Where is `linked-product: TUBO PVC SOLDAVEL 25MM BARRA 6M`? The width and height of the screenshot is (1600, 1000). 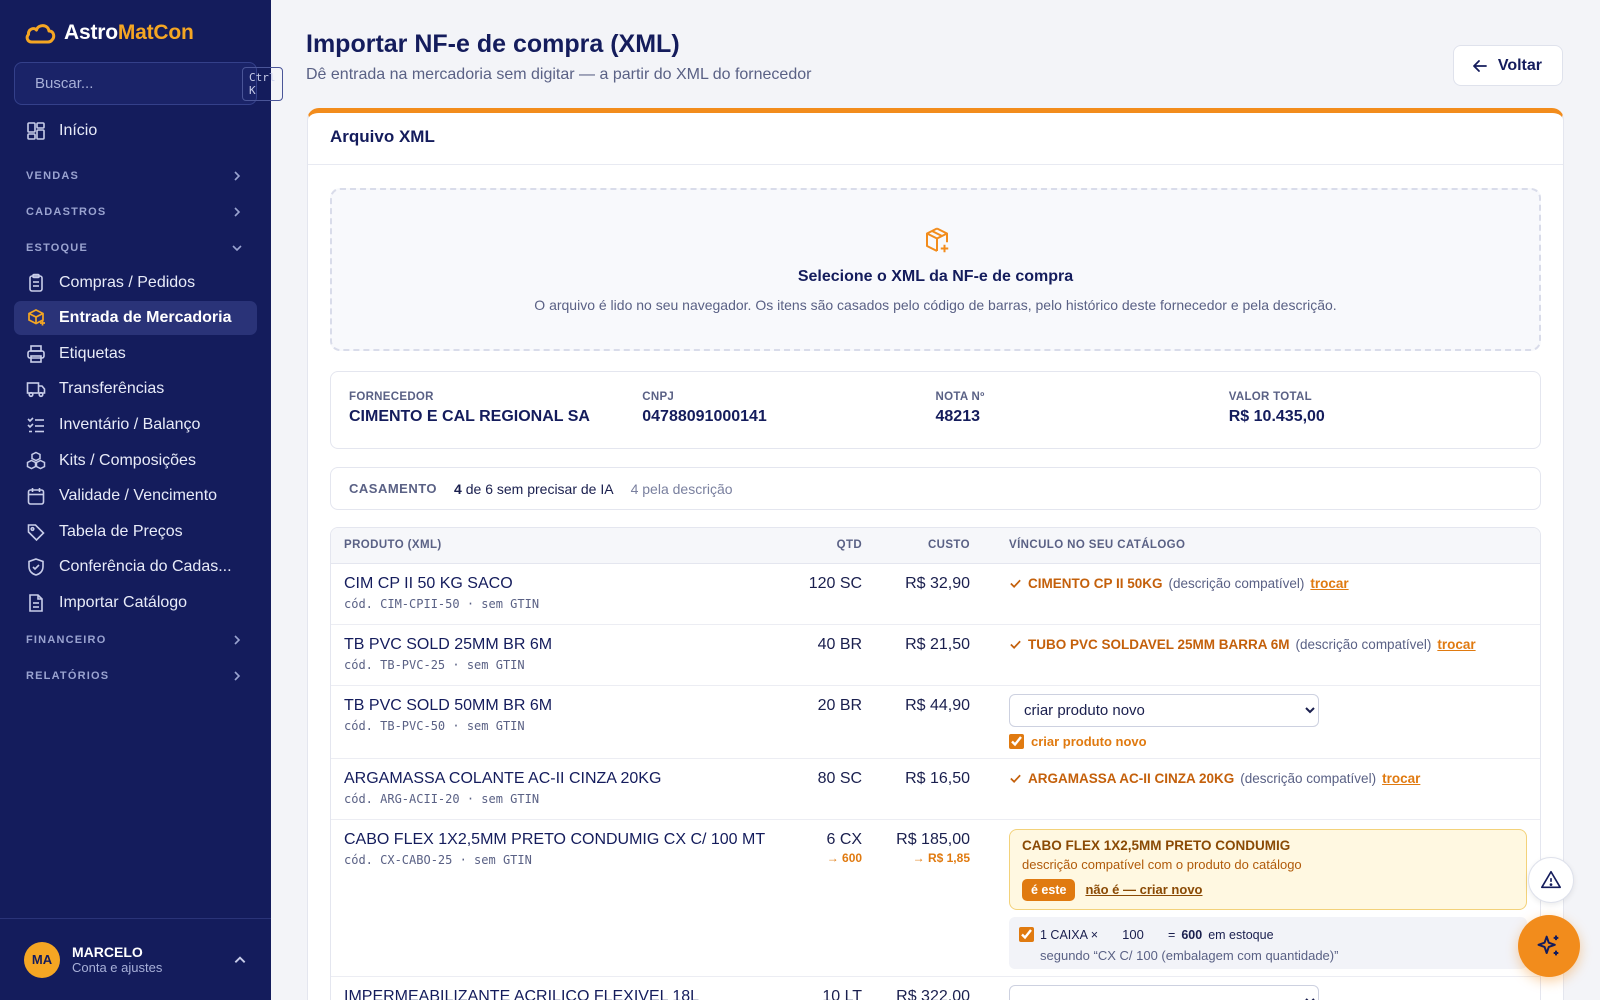 linked-product: TUBO PVC SOLDAVEL 25MM BARRA 6M is located at coordinates (1159, 644).